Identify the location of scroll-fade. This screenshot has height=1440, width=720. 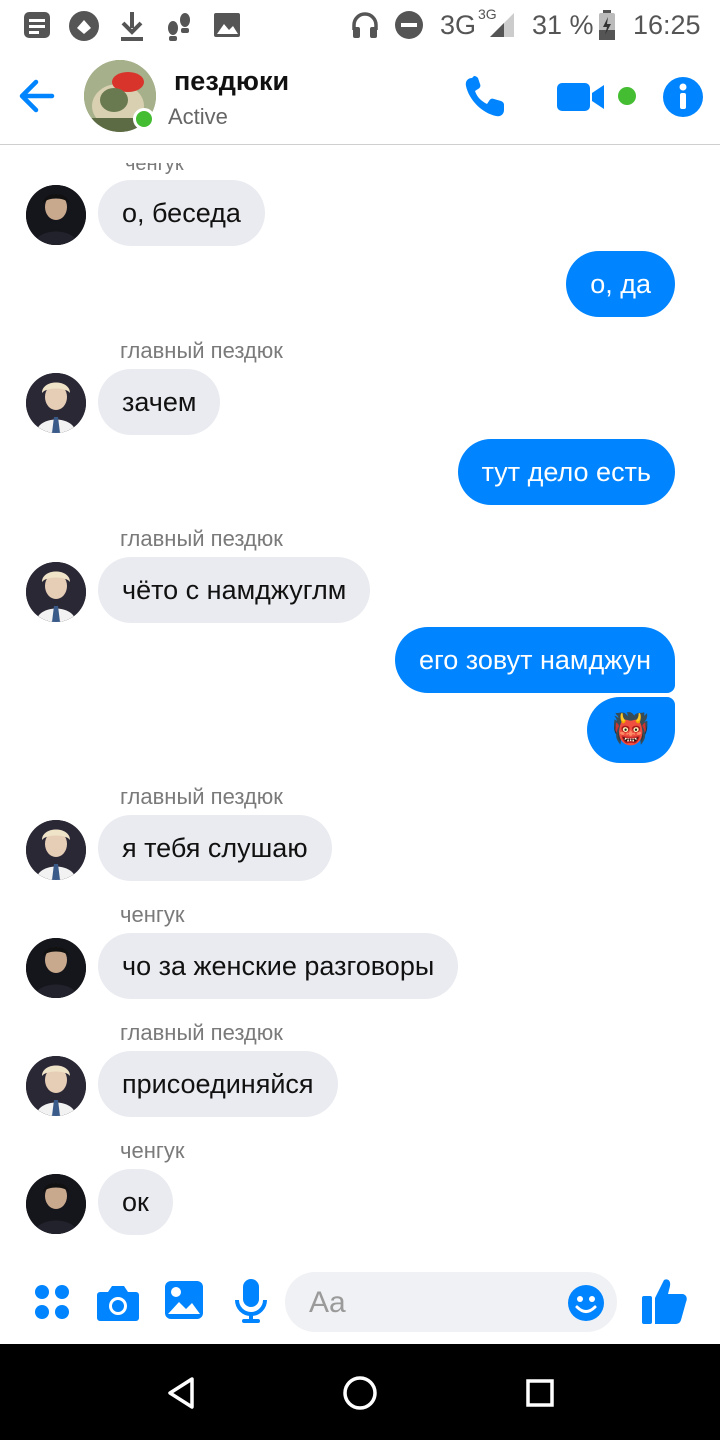
(360, 154).